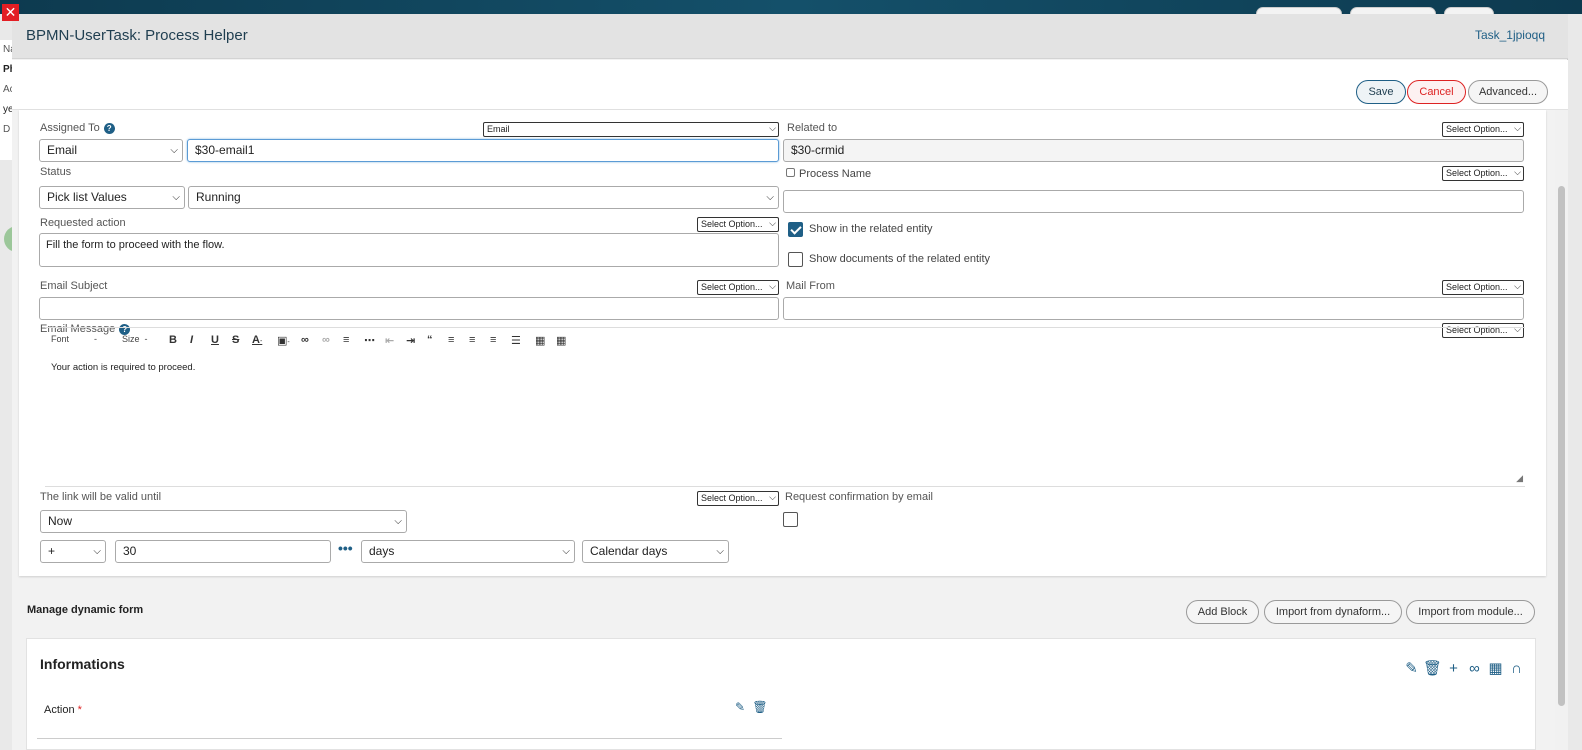 The image size is (1582, 750). I want to click on unlink-icon: ∞, so click(326, 340).